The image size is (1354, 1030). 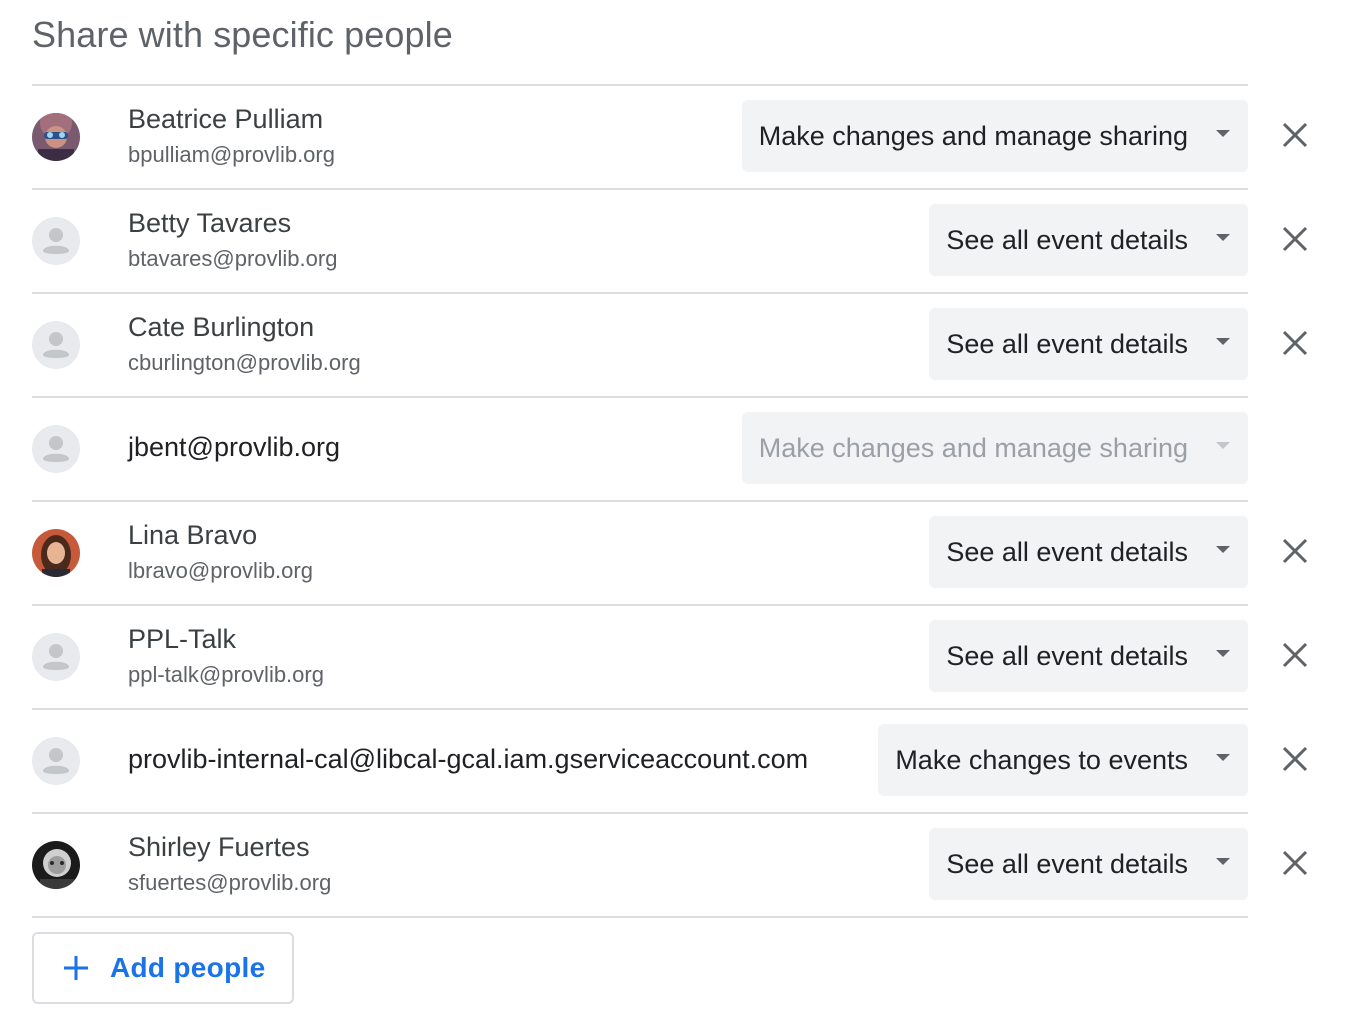 What do you see at coordinates (193, 535) in the screenshot?
I see `person-name: Lina Bravo` at bounding box center [193, 535].